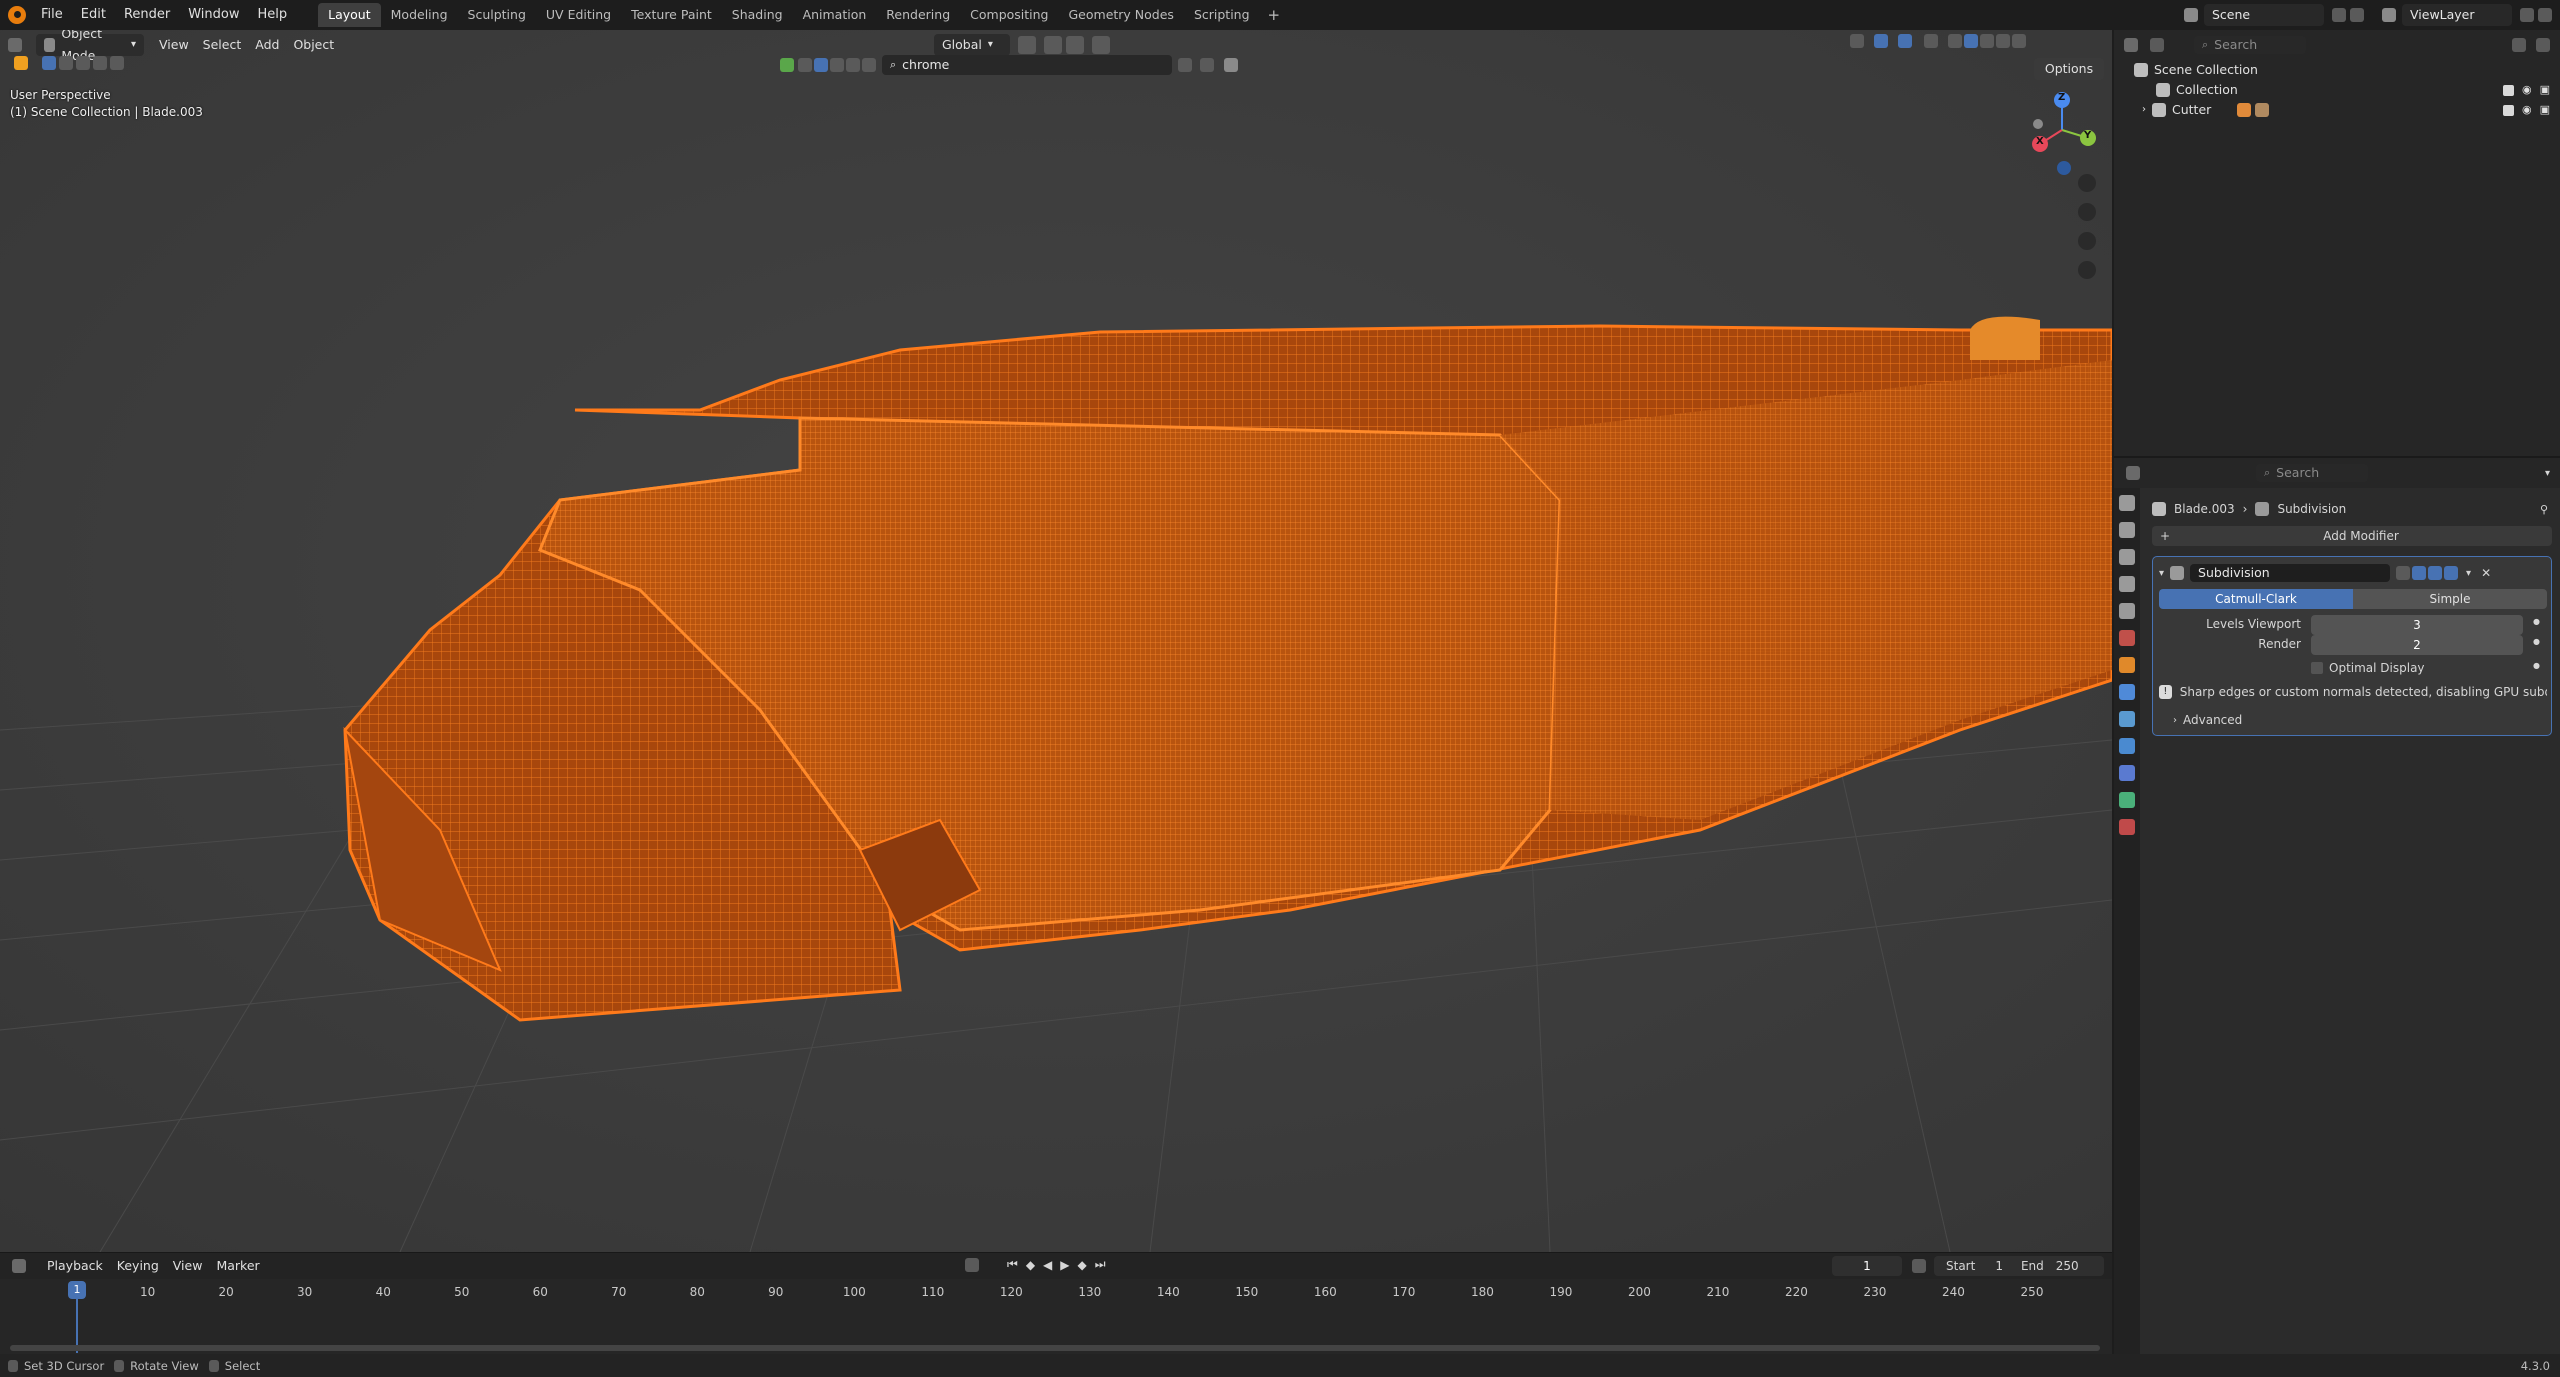 The height and width of the screenshot is (1377, 2560). What do you see at coordinates (90, 46) in the screenshot?
I see `mode-dropdown: Object Mode ▾` at bounding box center [90, 46].